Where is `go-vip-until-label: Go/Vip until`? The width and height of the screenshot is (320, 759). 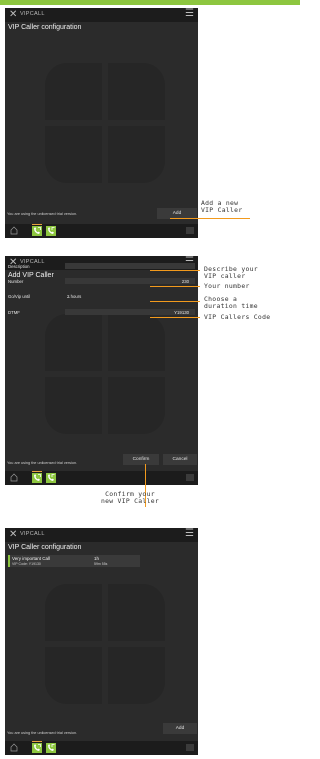
go-vip-until-label: Go/Vip until is located at coordinates (19, 296).